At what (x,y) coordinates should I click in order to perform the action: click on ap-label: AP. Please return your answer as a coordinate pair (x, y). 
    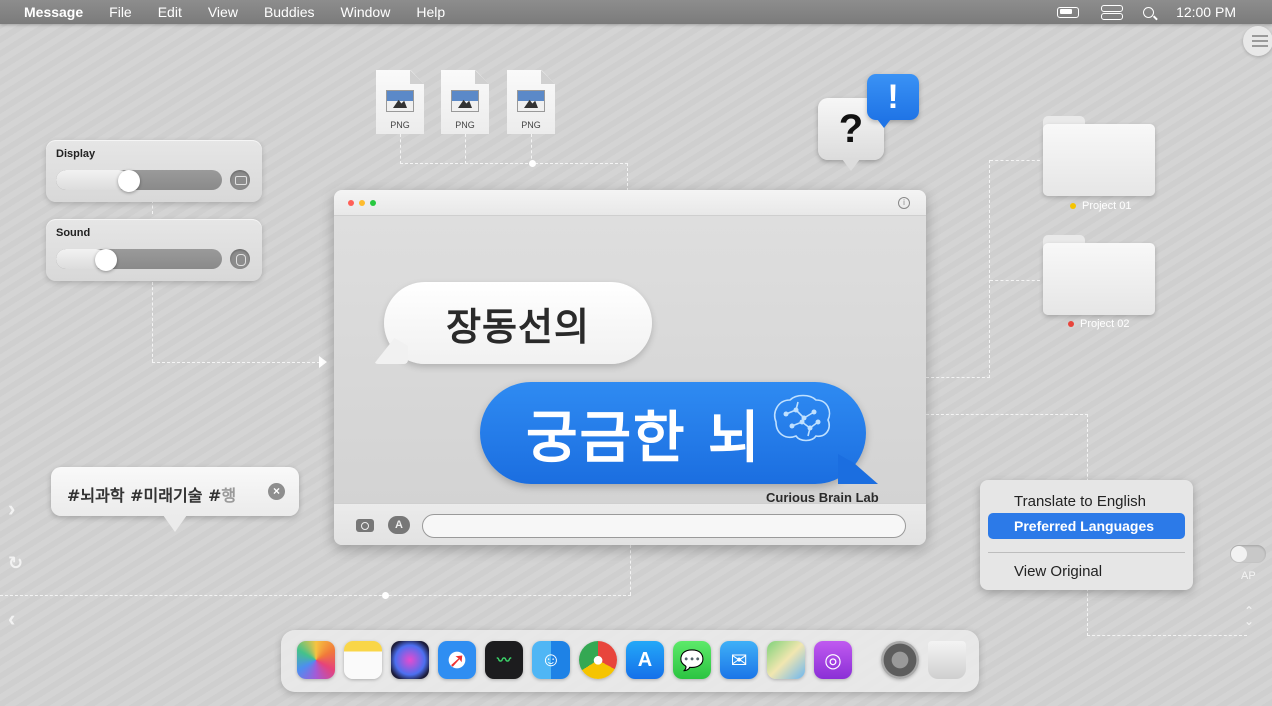
    Looking at the image, I should click on (1248, 576).